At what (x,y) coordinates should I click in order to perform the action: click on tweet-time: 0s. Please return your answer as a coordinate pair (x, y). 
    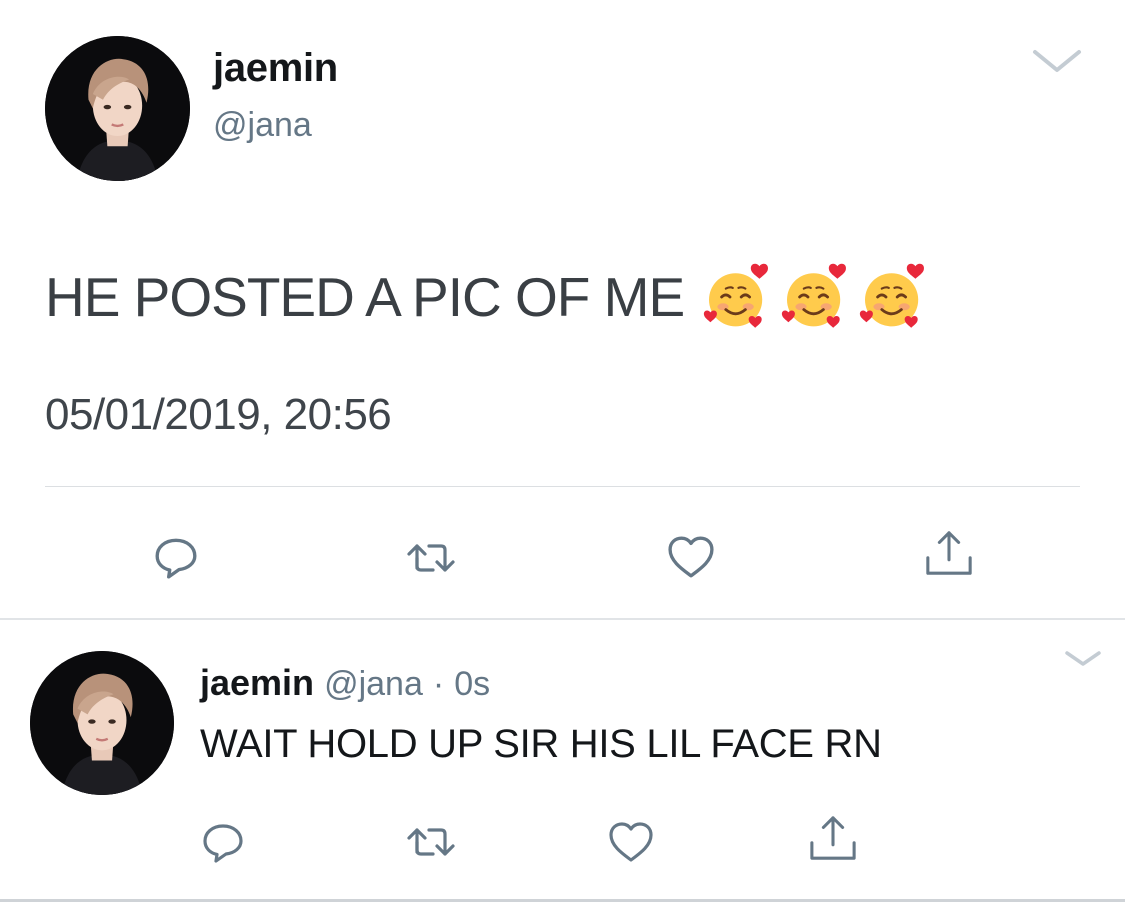
    Looking at the image, I should click on (472, 684).